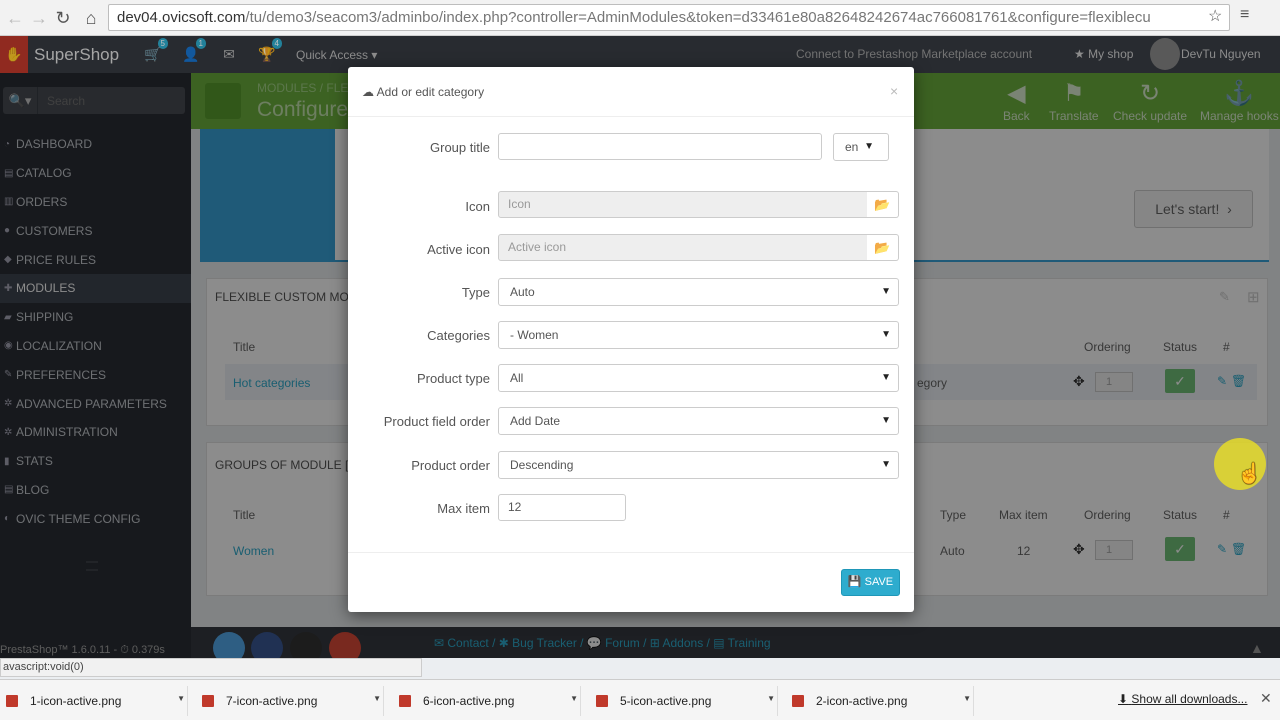 Image resolution: width=1280 pixels, height=720 pixels. I want to click on download-item: 5-icon-active.png ▼, so click(684, 701).